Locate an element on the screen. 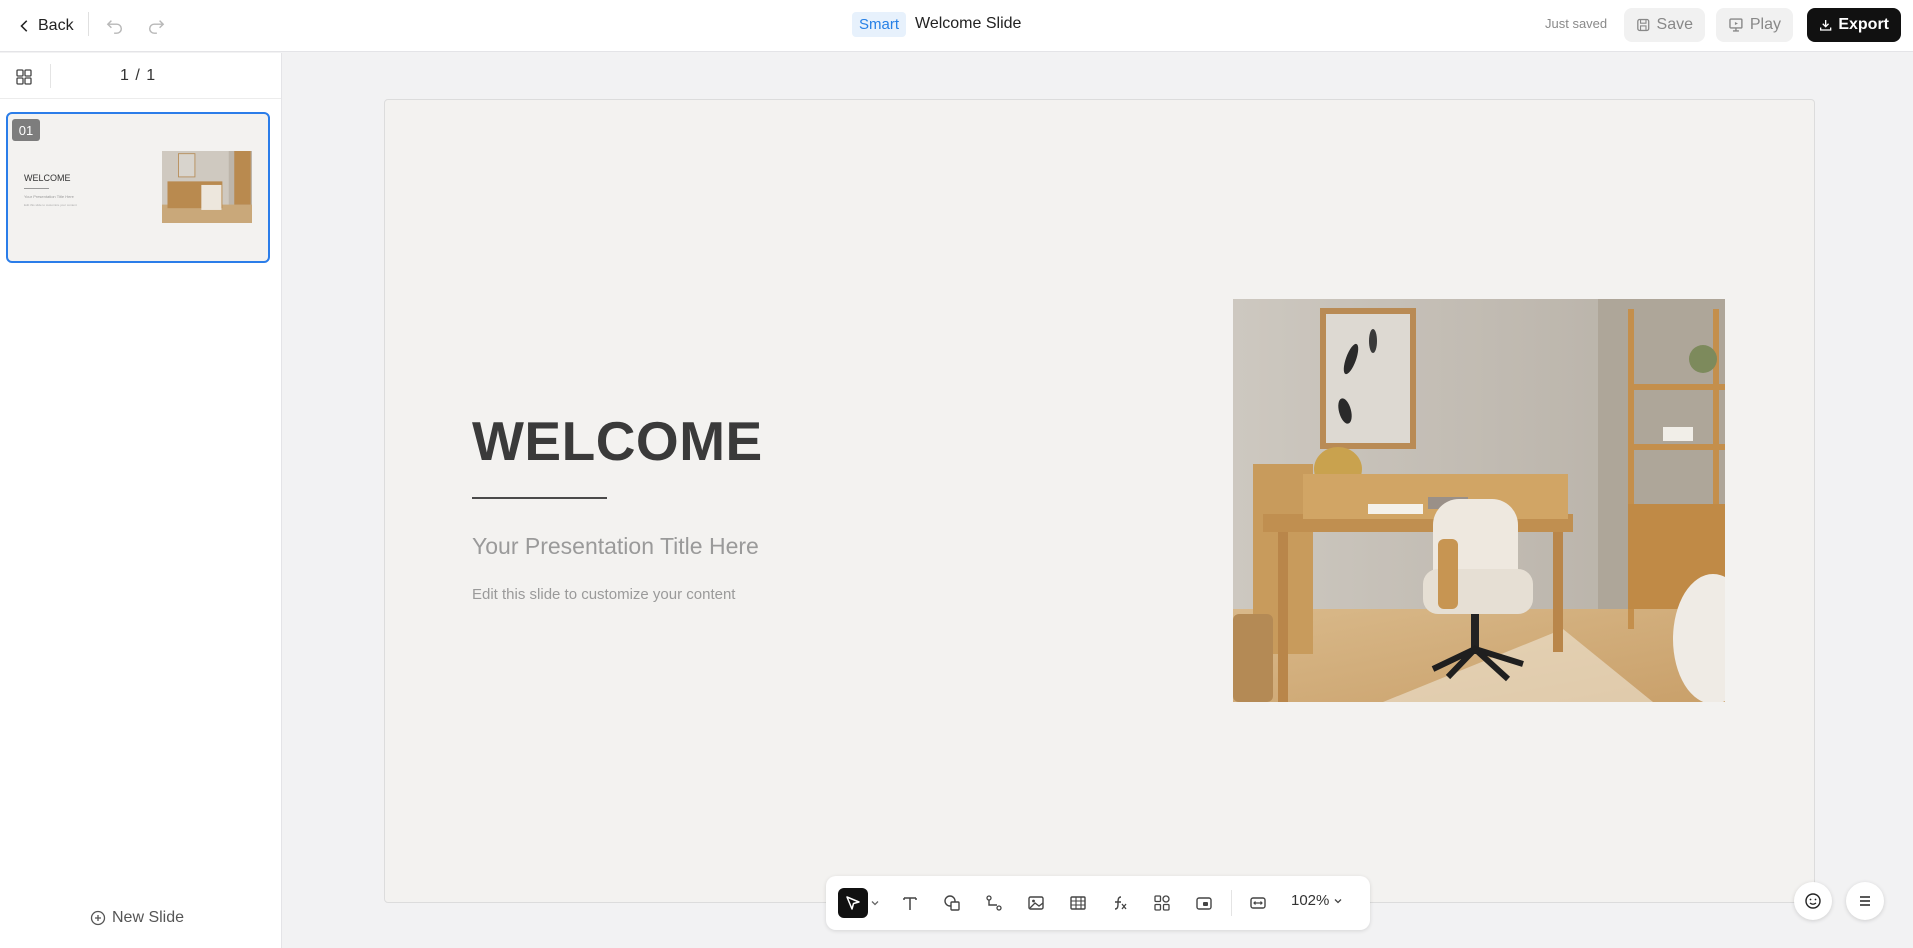 The height and width of the screenshot is (948, 1913). connector-tool is located at coordinates (994, 903).